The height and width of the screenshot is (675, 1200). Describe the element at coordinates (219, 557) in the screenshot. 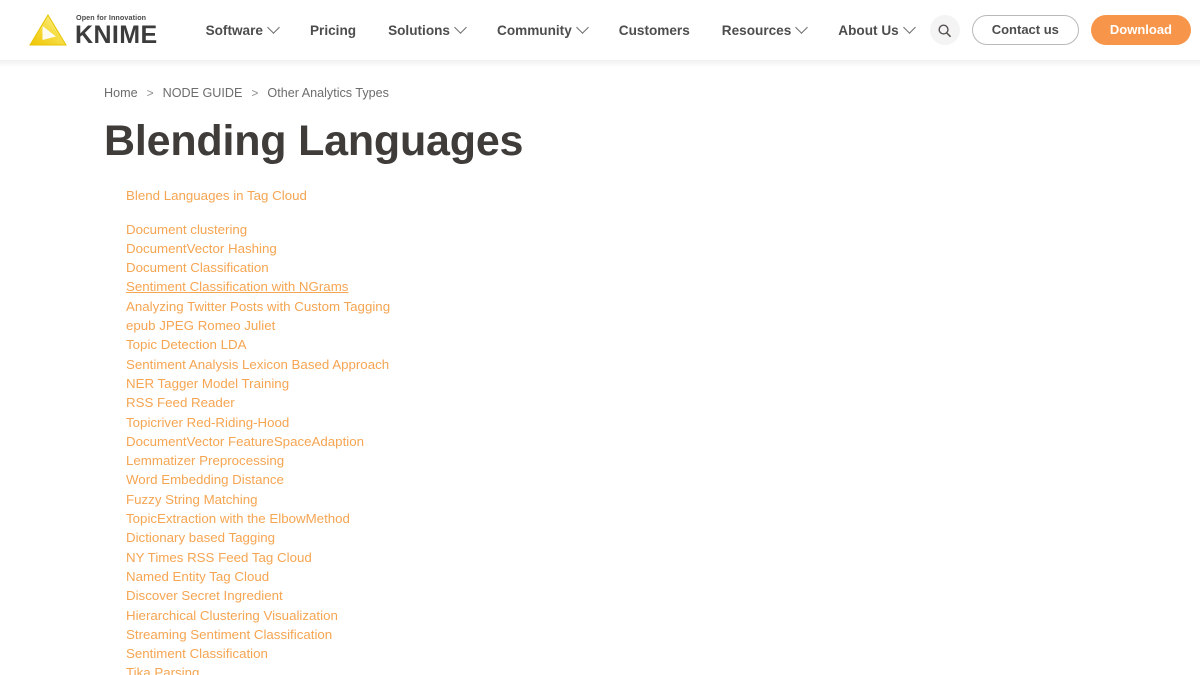

I see `node-link: NY Times RSS Feed Tag Cloud` at that location.